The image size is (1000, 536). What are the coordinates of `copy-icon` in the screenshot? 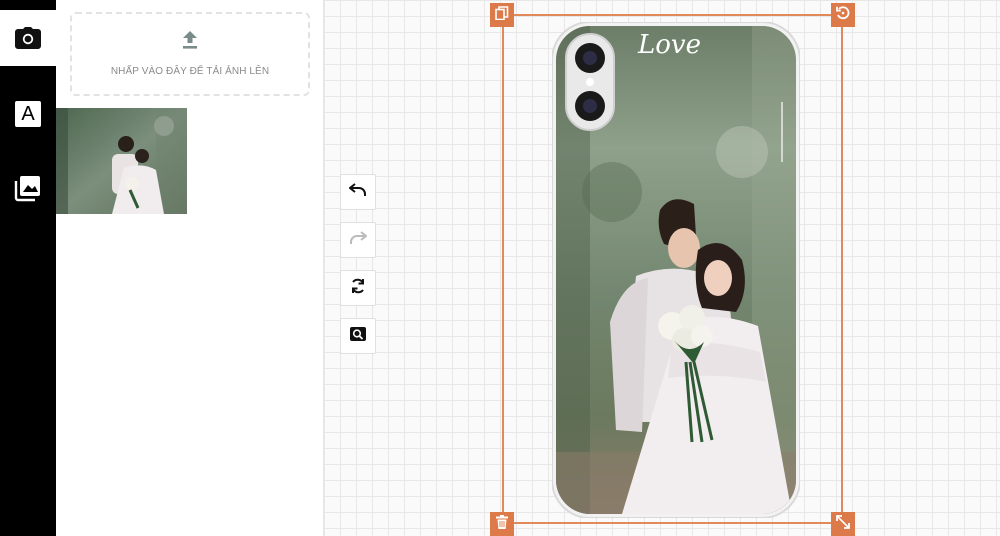 It's located at (502, 15).